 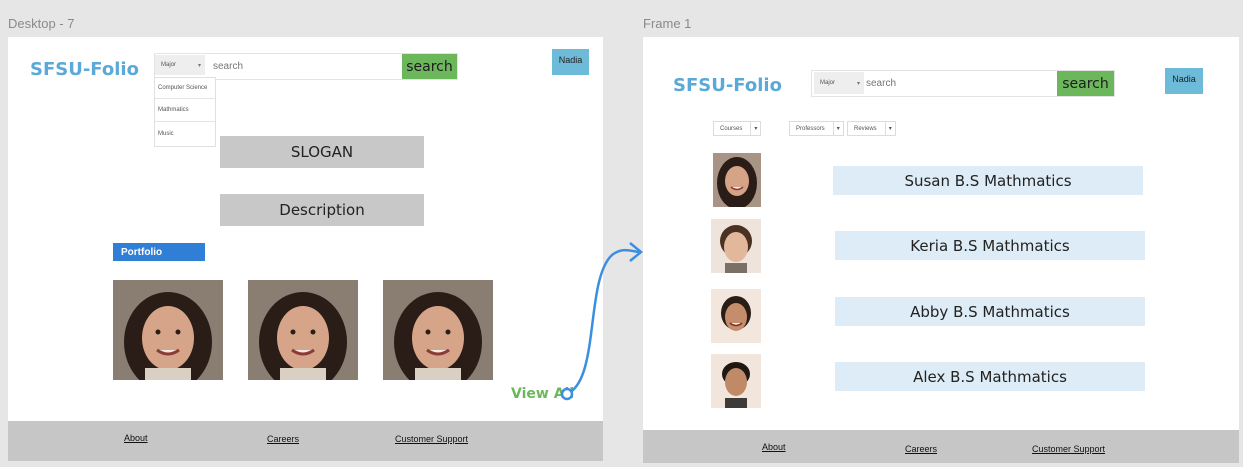 I want to click on frame-label-desktop: Desktop - 7, so click(x=41, y=23).